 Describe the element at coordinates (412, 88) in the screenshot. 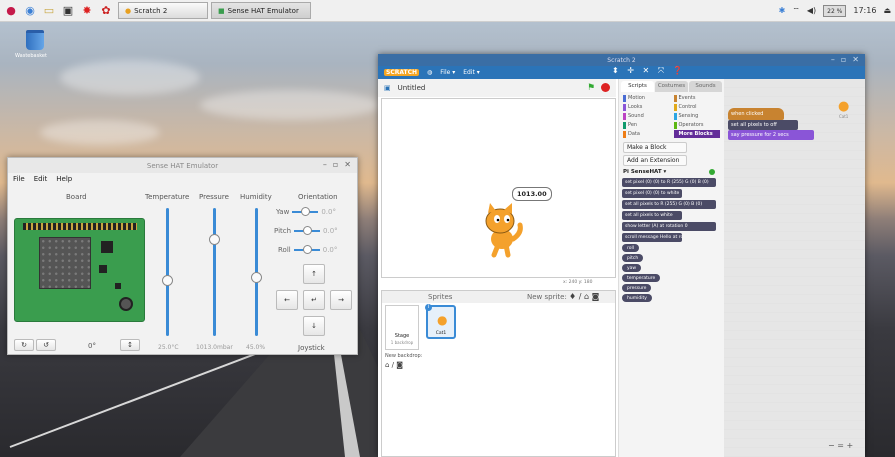

I see `project-title-input: Untitled` at that location.